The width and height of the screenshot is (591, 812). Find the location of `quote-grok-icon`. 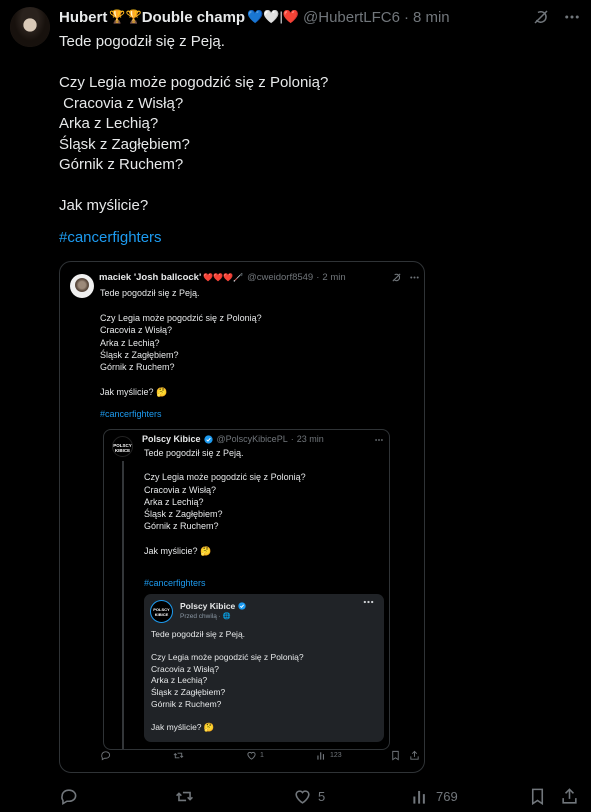

quote-grok-icon is located at coordinates (396, 277).